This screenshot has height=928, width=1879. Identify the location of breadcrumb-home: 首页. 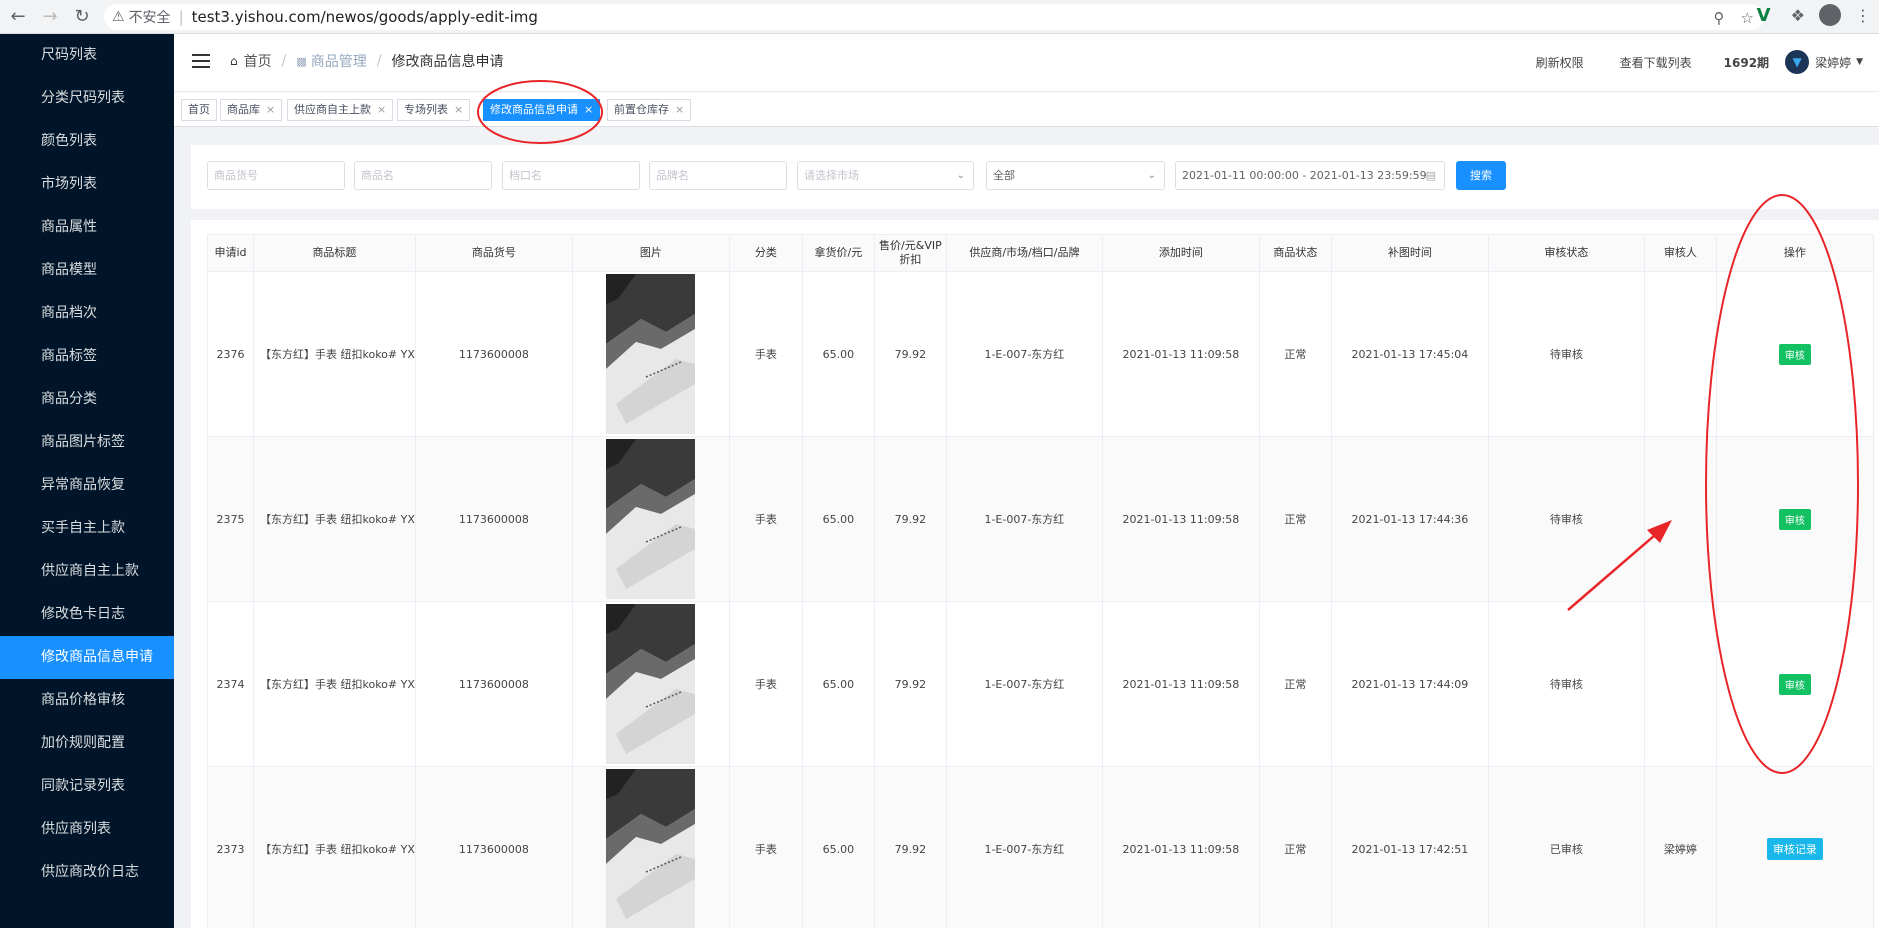
(258, 61).